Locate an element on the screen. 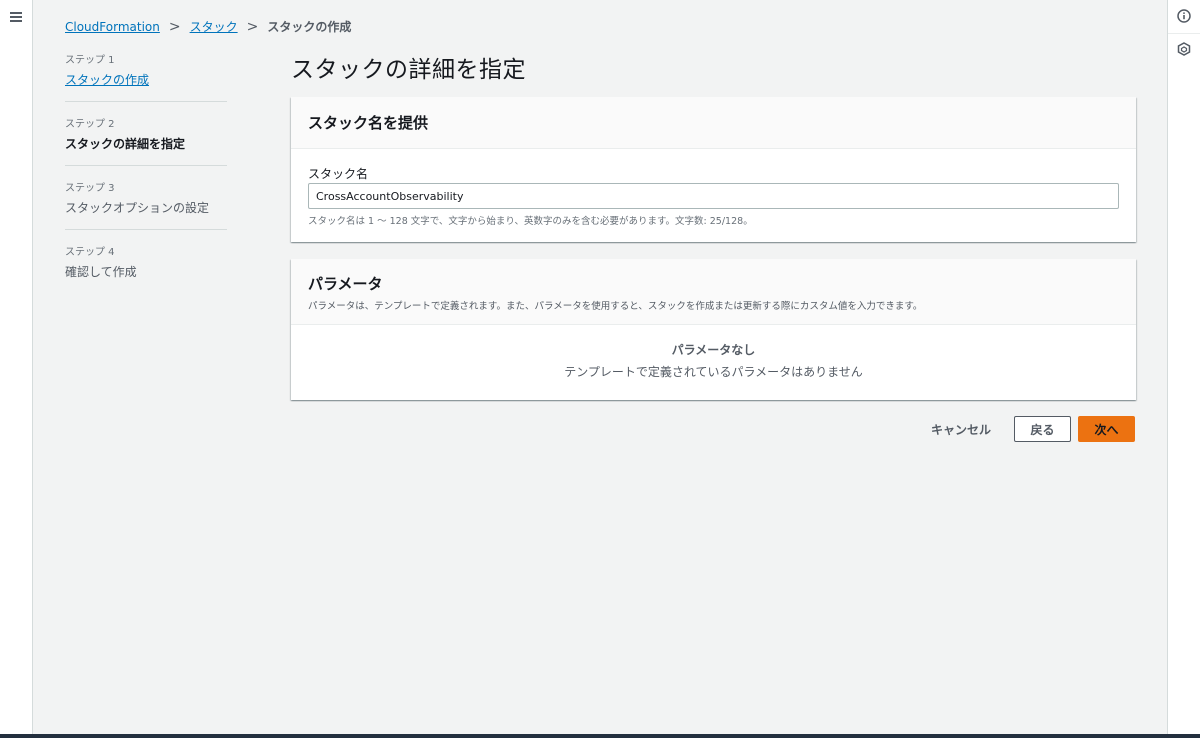  step-2: ステップ 2 スタックの詳細を指定 is located at coordinates (146, 126).